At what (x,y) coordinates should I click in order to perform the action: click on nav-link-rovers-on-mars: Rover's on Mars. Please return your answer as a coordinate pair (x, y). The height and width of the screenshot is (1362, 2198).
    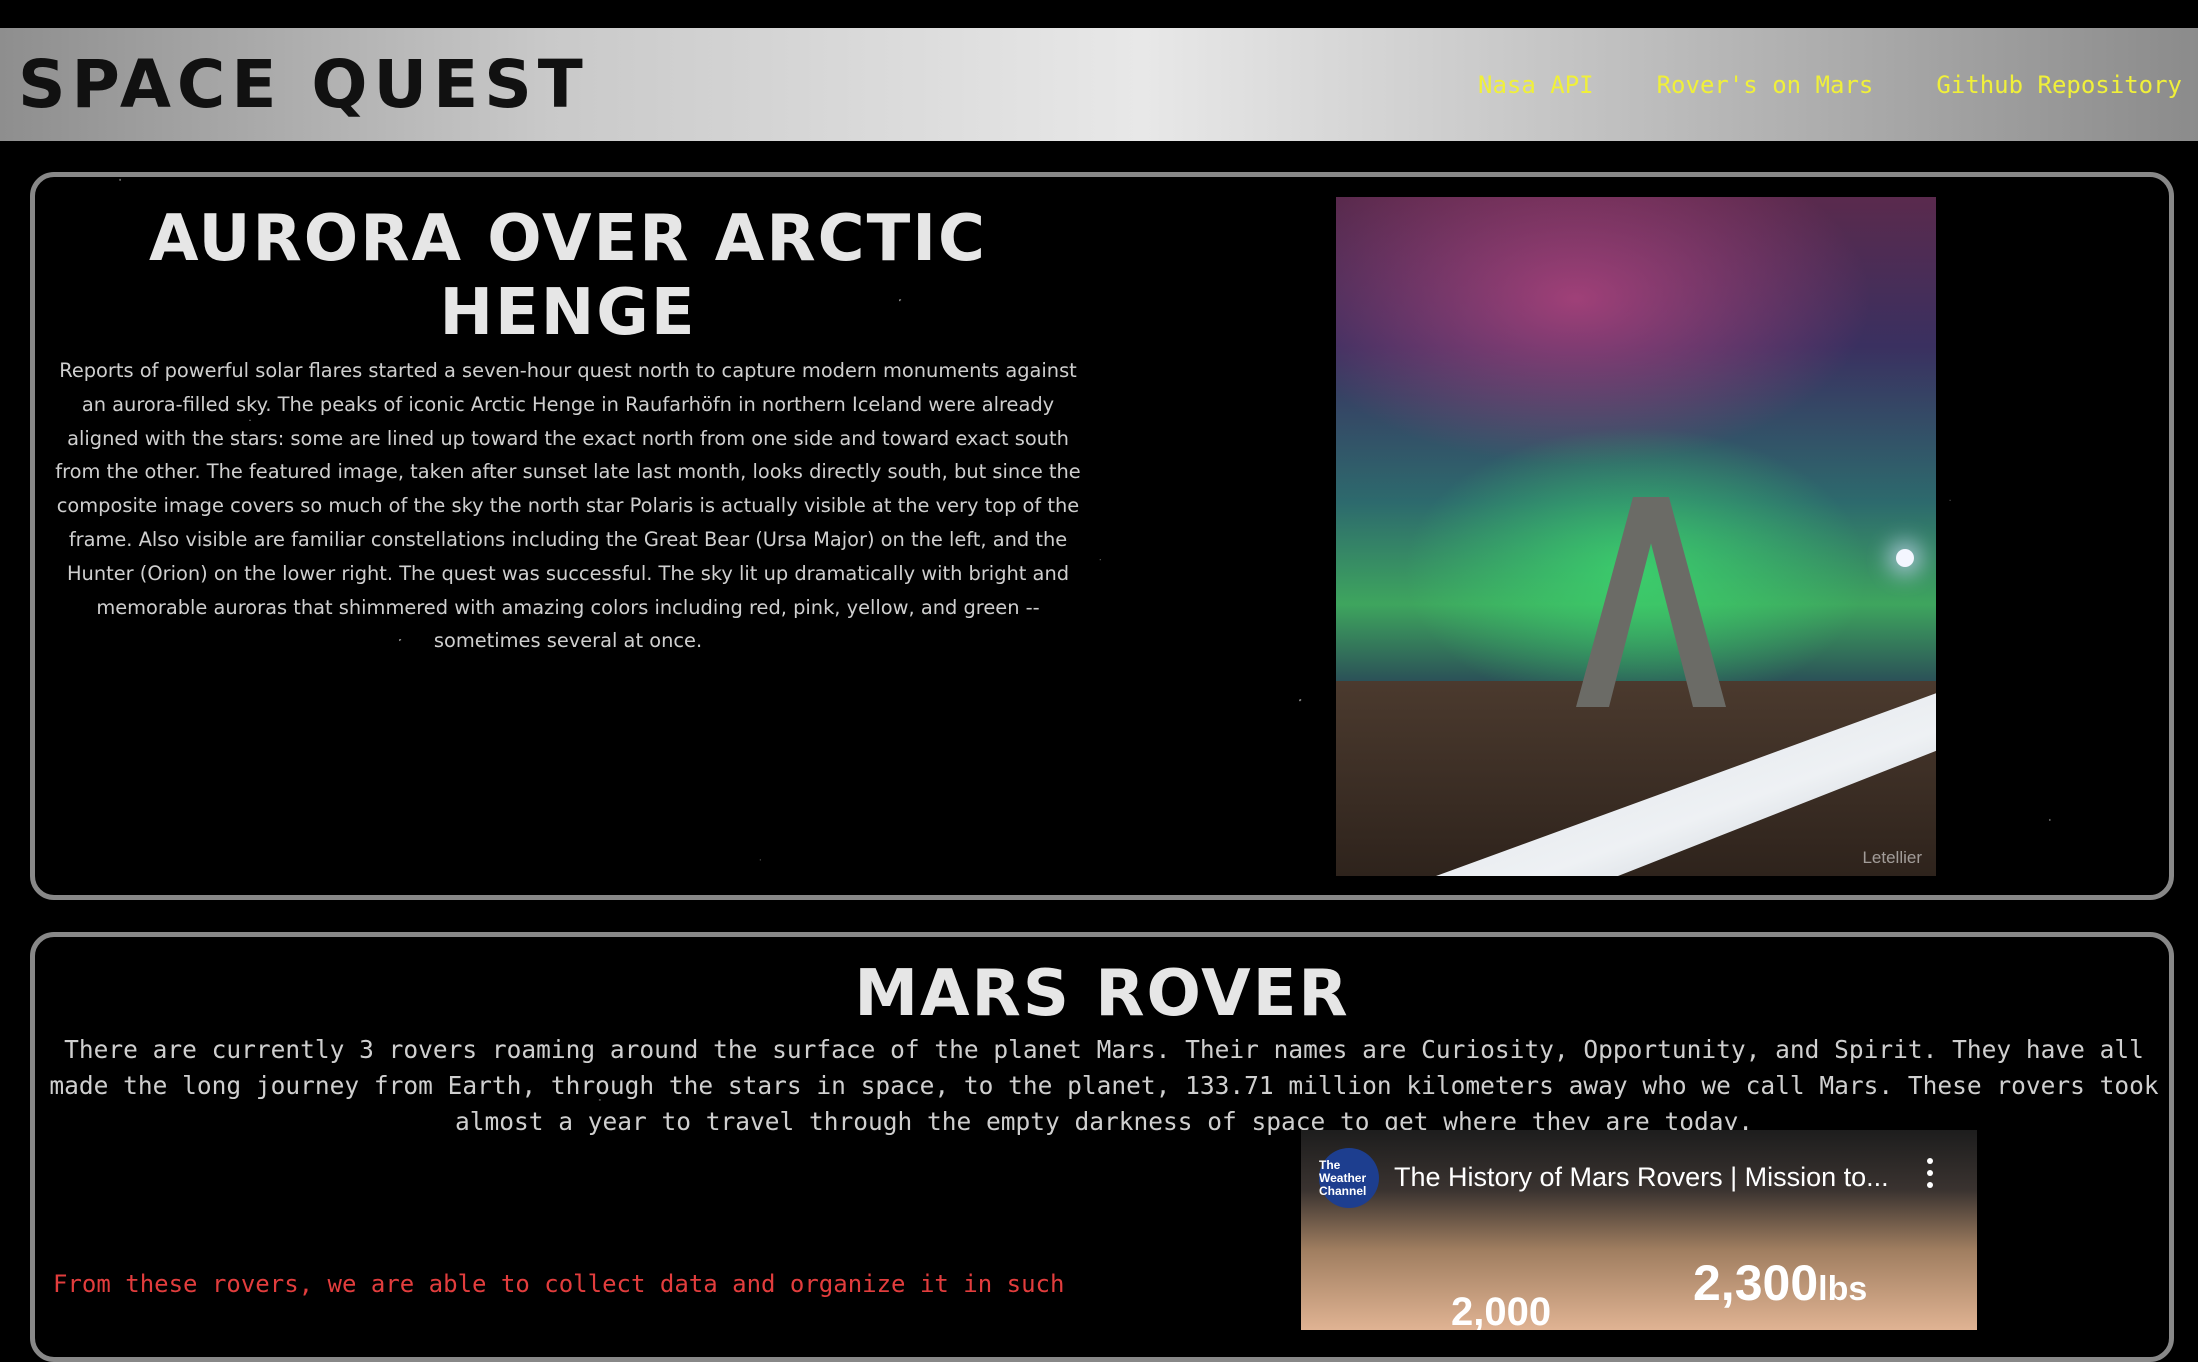
    Looking at the image, I should click on (1765, 85).